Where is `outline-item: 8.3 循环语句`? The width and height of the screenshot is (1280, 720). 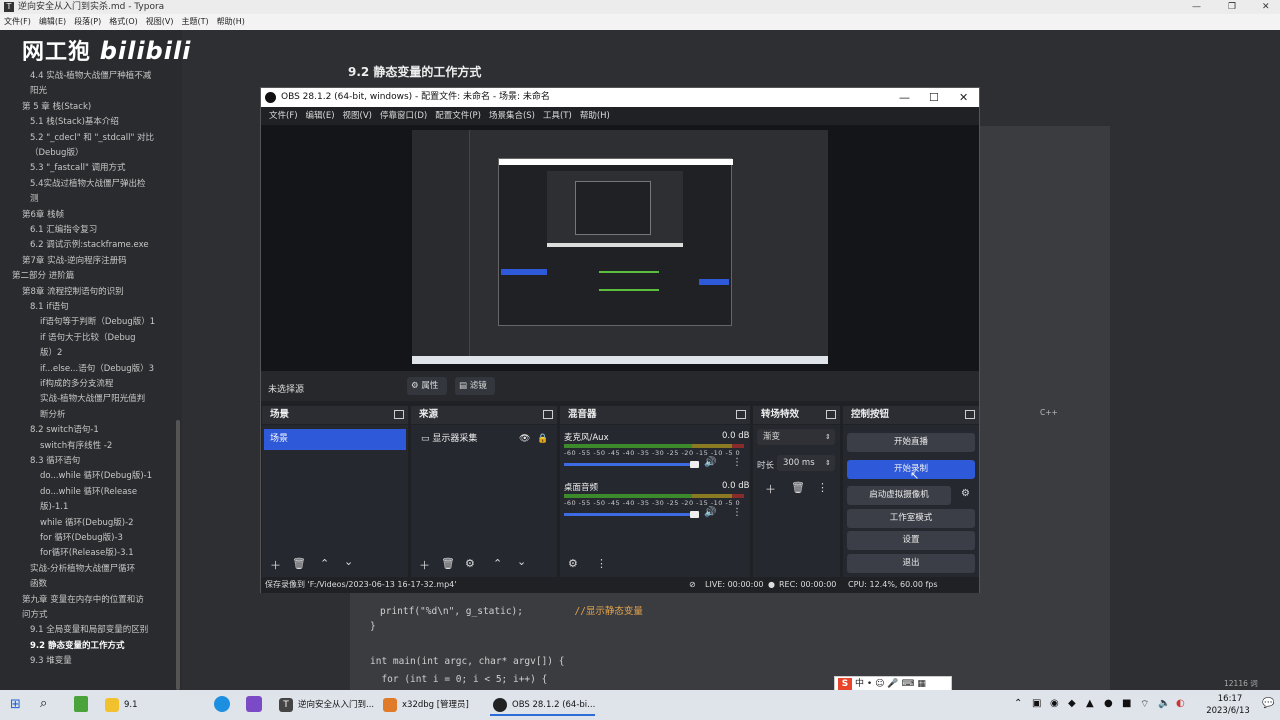
outline-item: 8.3 循环语句 is located at coordinates (55, 461).